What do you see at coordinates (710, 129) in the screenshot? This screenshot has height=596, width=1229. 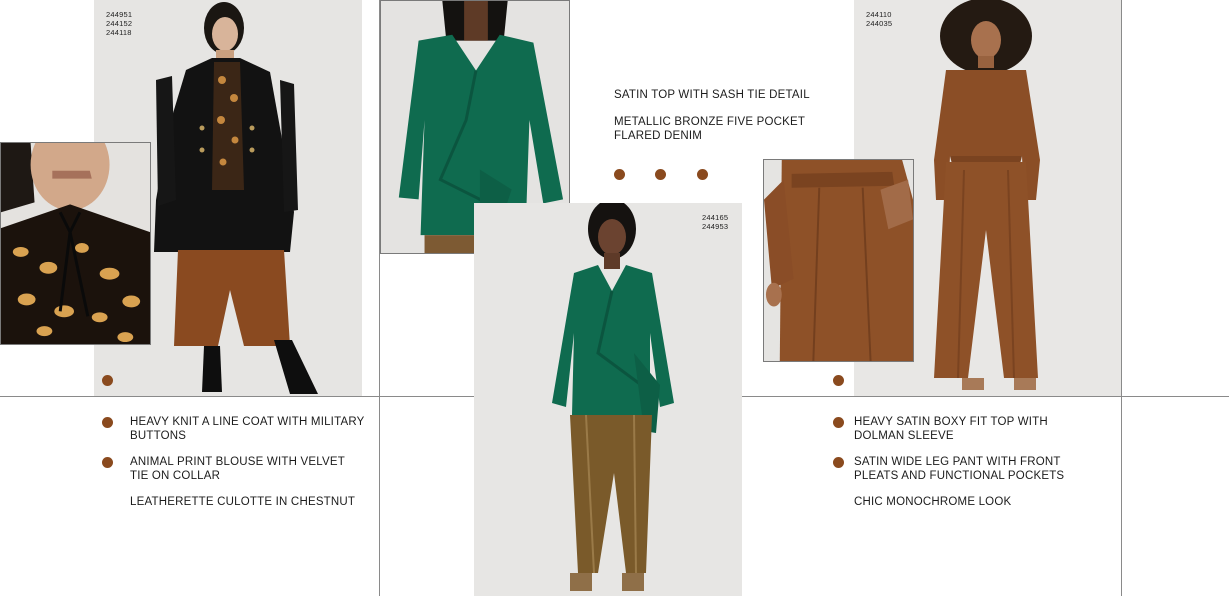 I see `look2-item-2: METALLIC BRONZE FIVE POCKET FLARED DENIM` at bounding box center [710, 129].